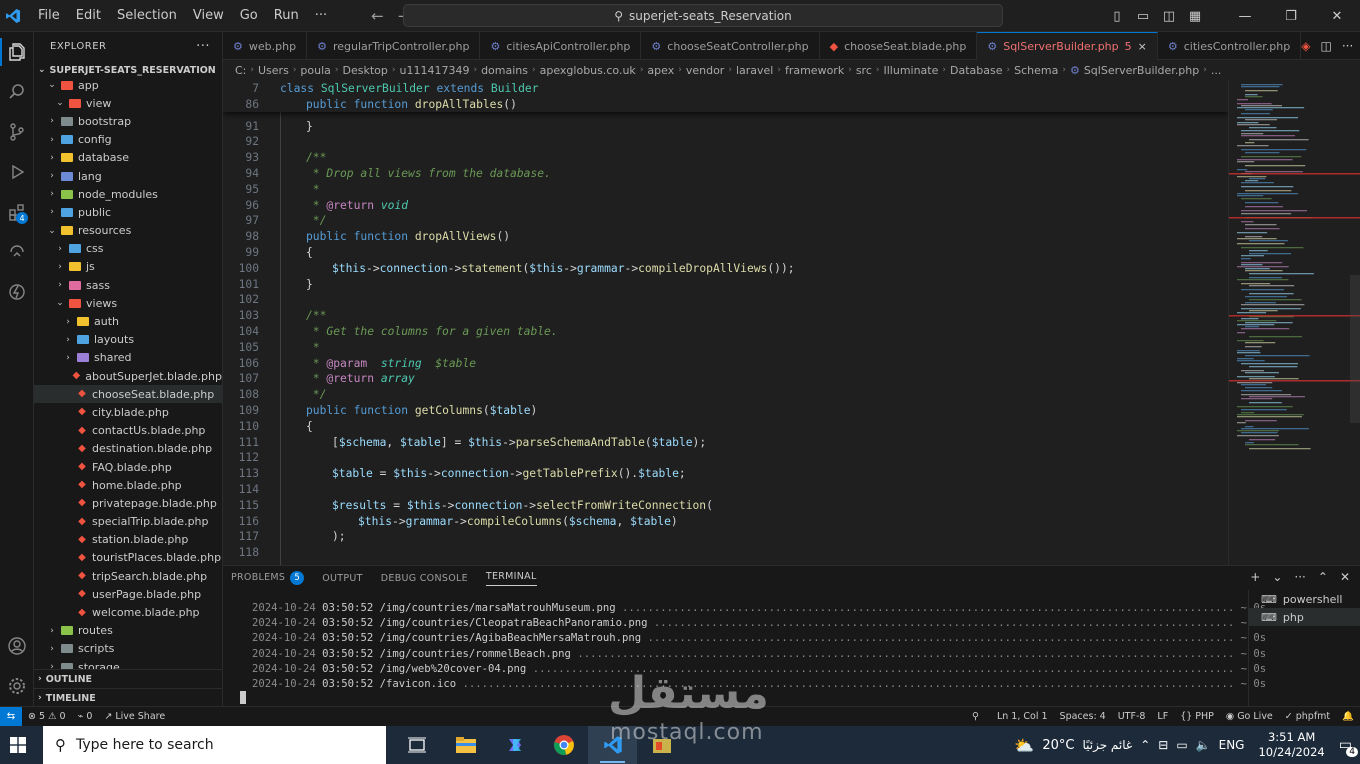 This screenshot has width=1360, height=764. I want to click on language-mode: {} PHP, so click(1197, 716).